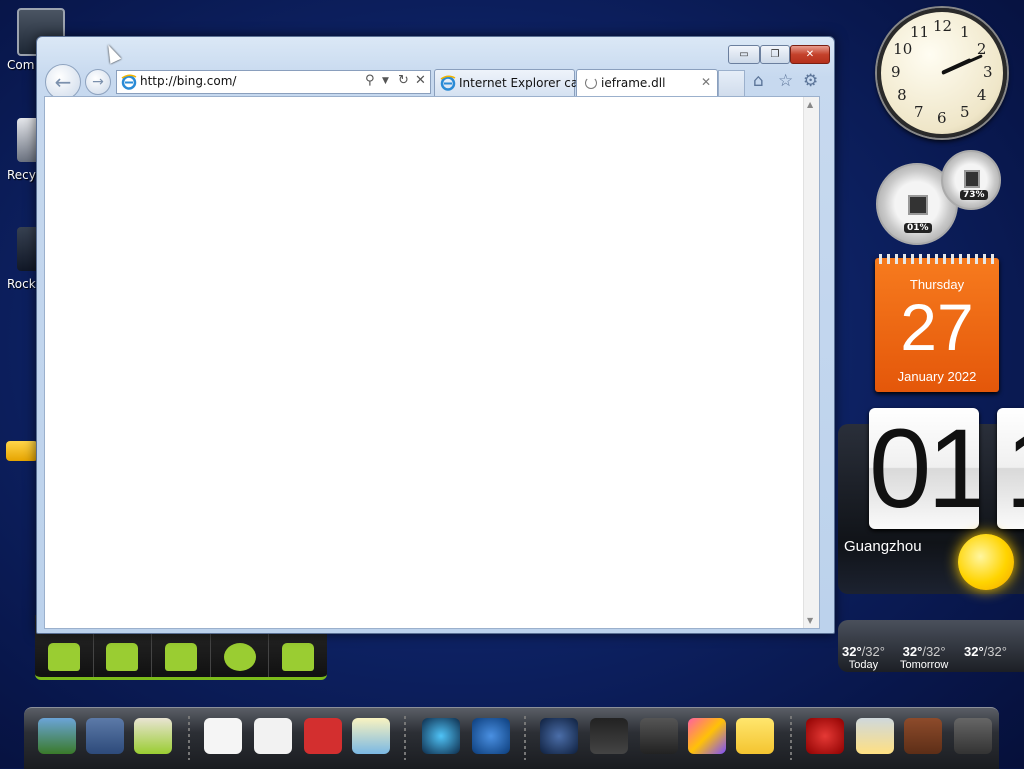 The height and width of the screenshot is (769, 1024). I want to click on maps-icon, so click(371, 736).